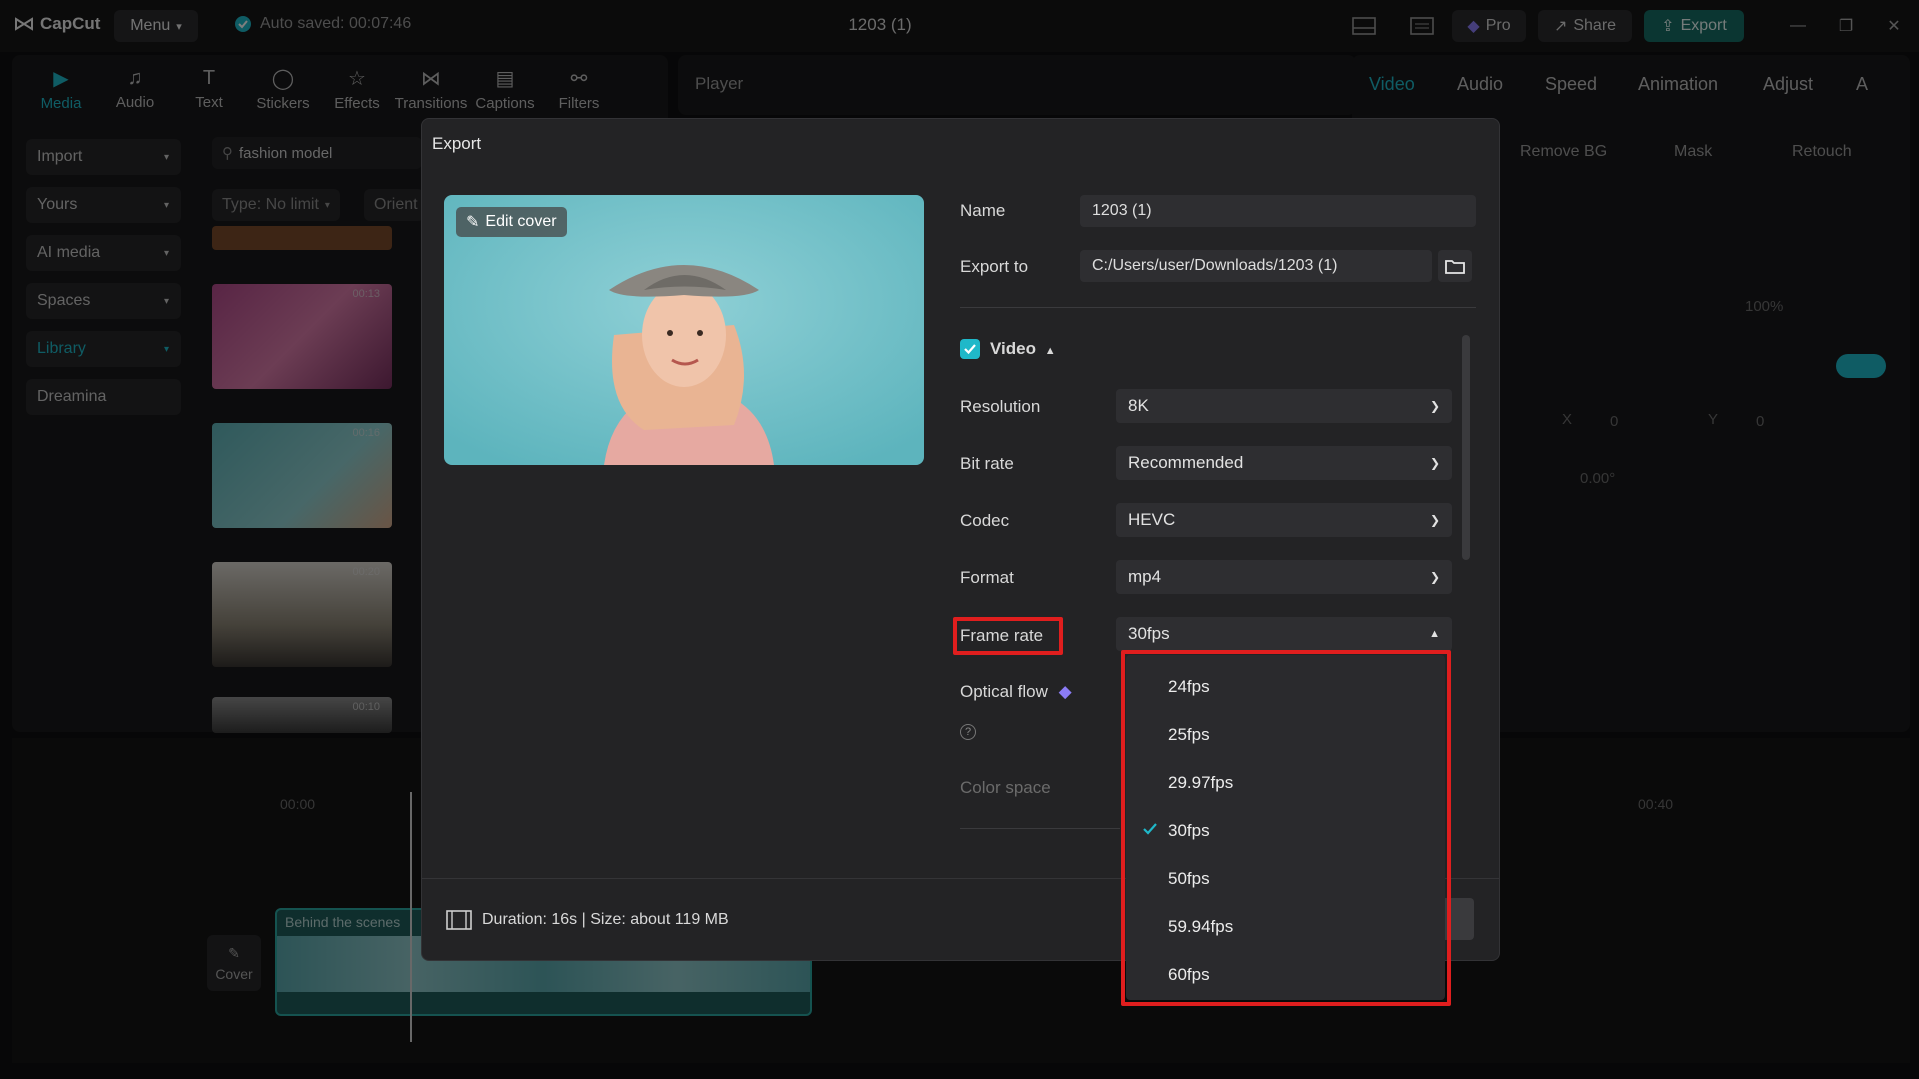 The width and height of the screenshot is (1919, 1079). What do you see at coordinates (1186, 462) in the screenshot?
I see `bitrate-value: Recommended` at bounding box center [1186, 462].